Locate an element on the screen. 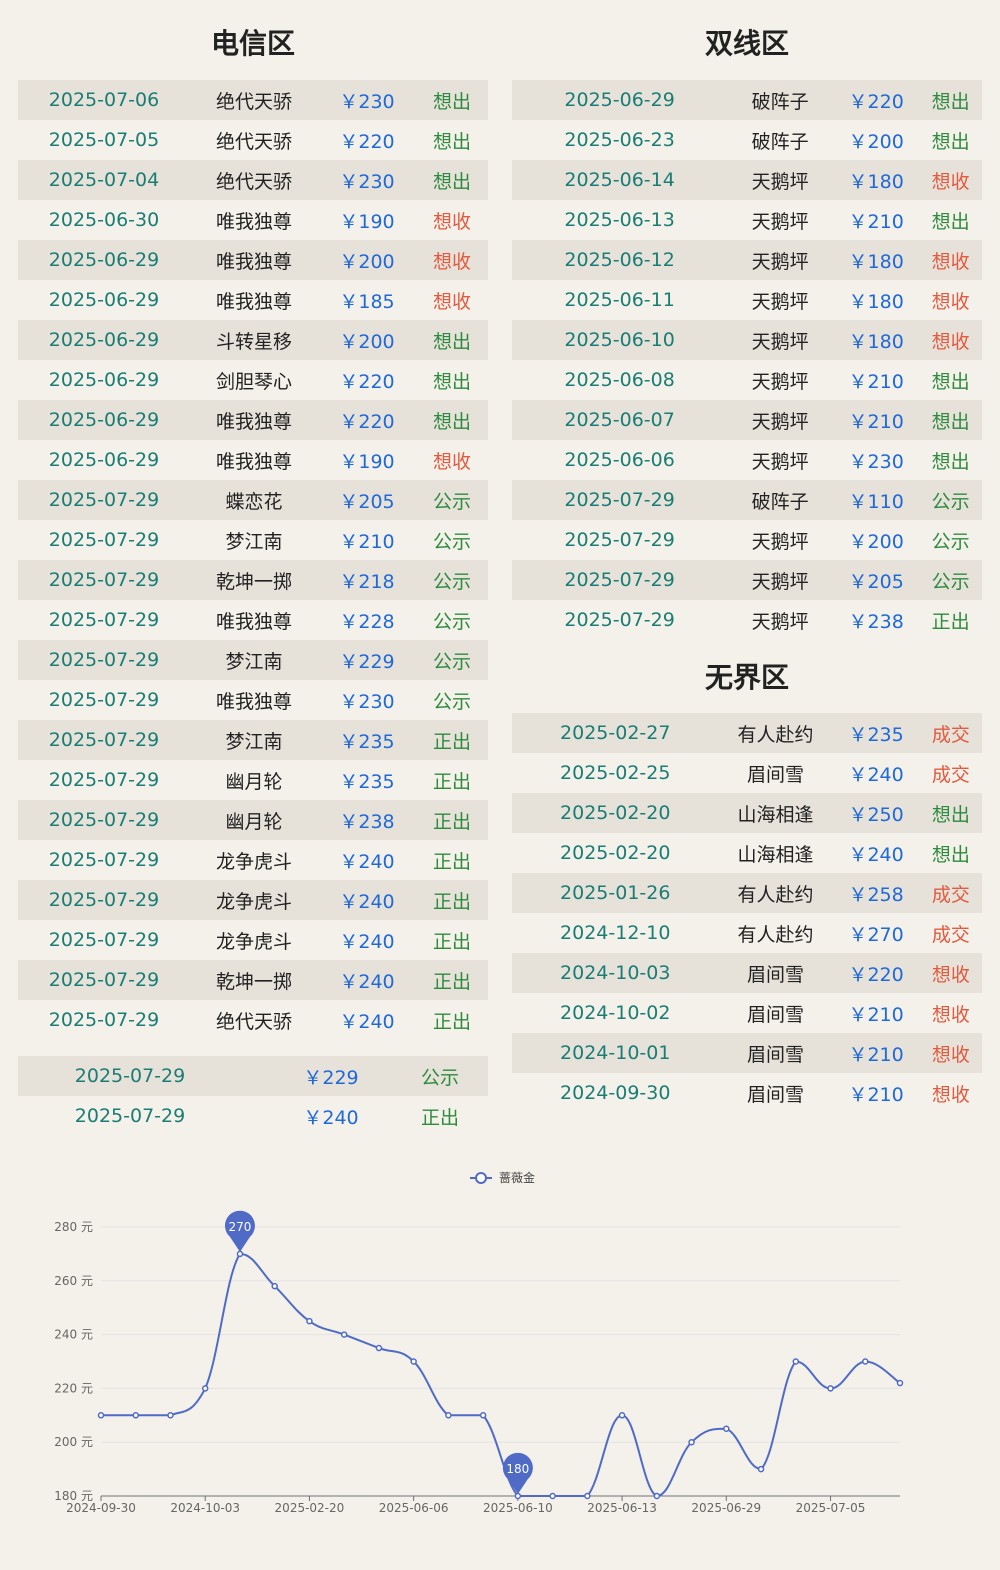 The width and height of the screenshot is (1000, 1570). cell-date: 2025-06-30 is located at coordinates (104, 220).